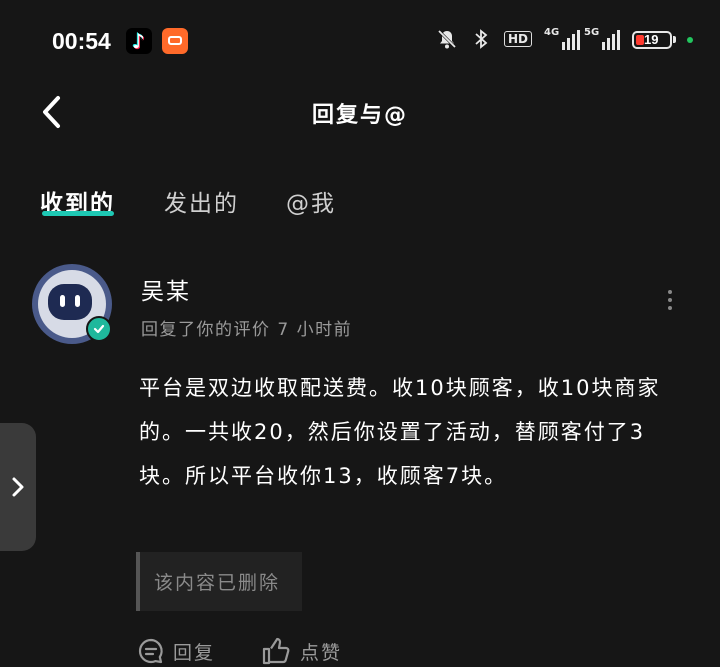 This screenshot has width=720, height=667. What do you see at coordinates (78, 213) in the screenshot?
I see `tab-active-indicator` at bounding box center [78, 213].